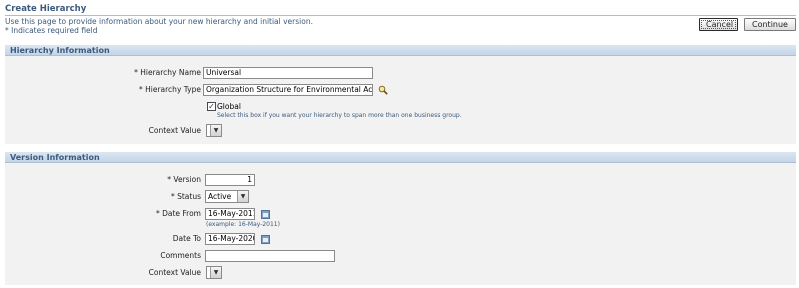  What do you see at coordinates (106, 73) in the screenshot?
I see `hierarchy-name-label: * Hierarchy Name` at bounding box center [106, 73].